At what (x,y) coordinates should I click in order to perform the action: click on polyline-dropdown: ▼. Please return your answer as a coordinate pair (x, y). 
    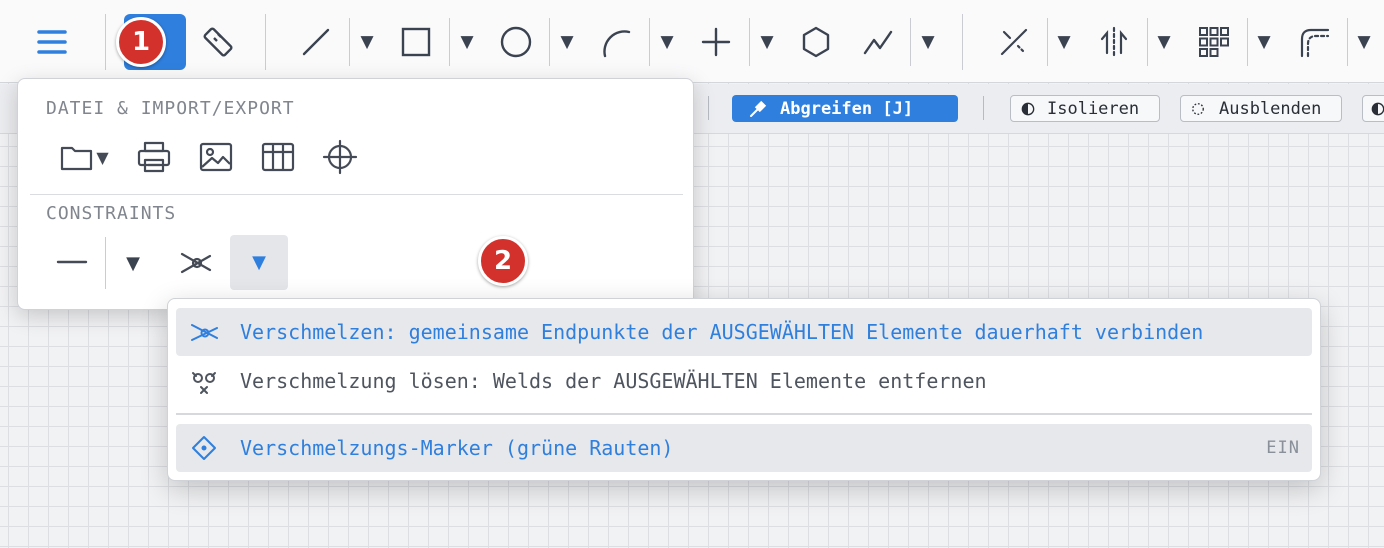
    Looking at the image, I should click on (928, 42).